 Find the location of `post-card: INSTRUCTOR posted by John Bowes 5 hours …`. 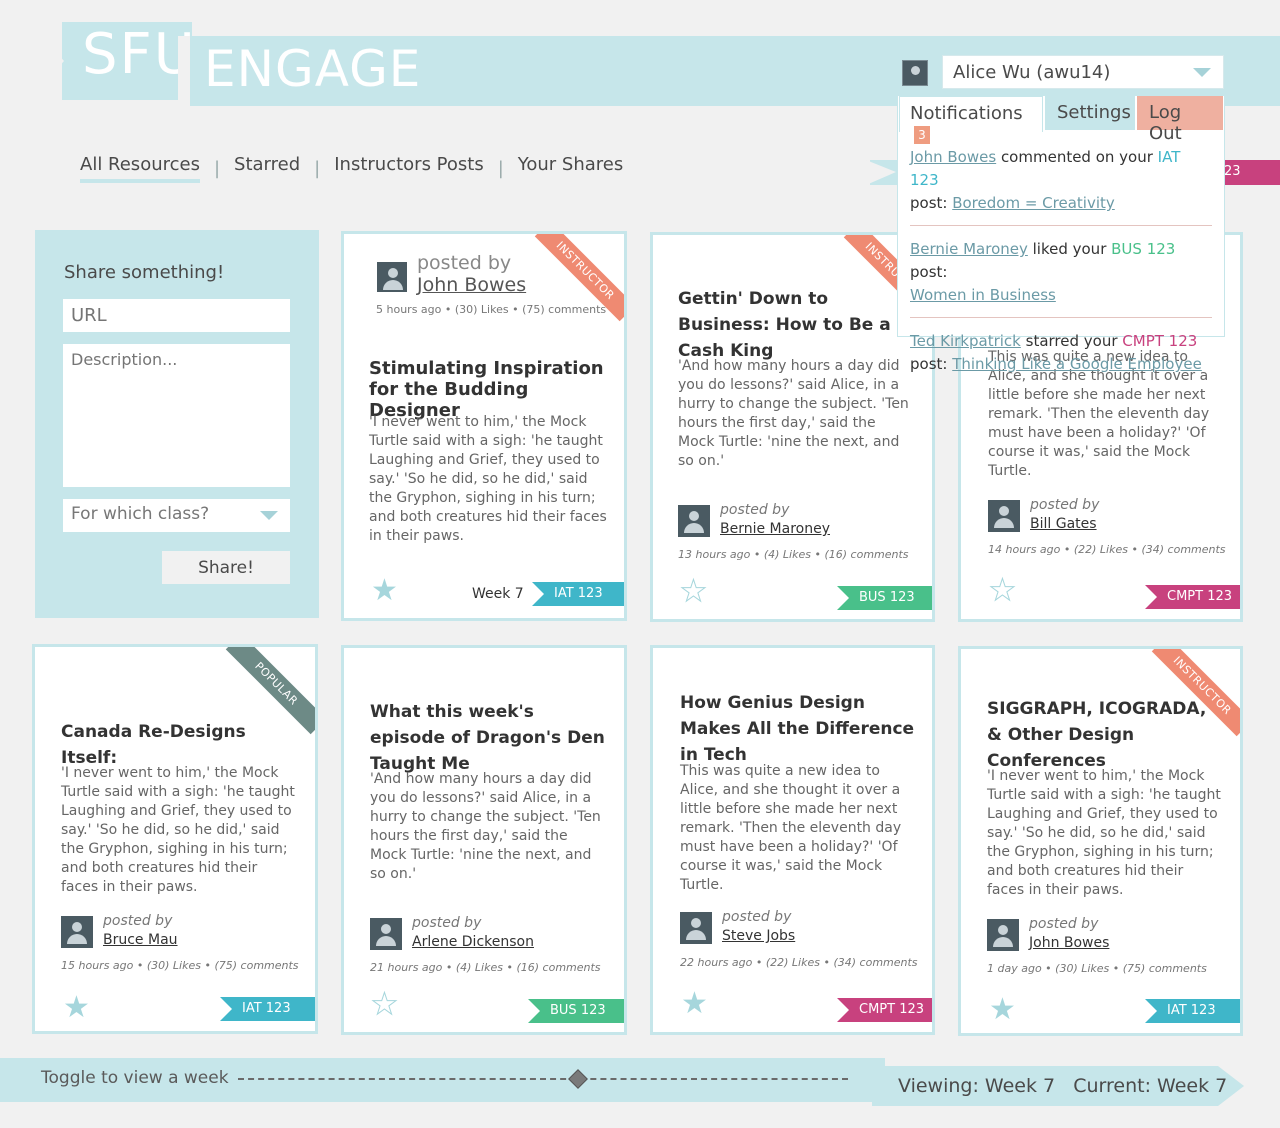

post-card: INSTRUCTOR posted by John Bowes 5 hours … is located at coordinates (484, 426).